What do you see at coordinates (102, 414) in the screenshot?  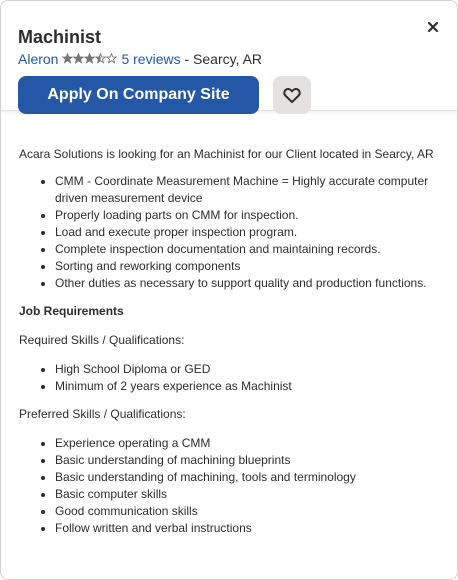 I see `preferred-heading: Preferred Skills / Qualifications:` at bounding box center [102, 414].